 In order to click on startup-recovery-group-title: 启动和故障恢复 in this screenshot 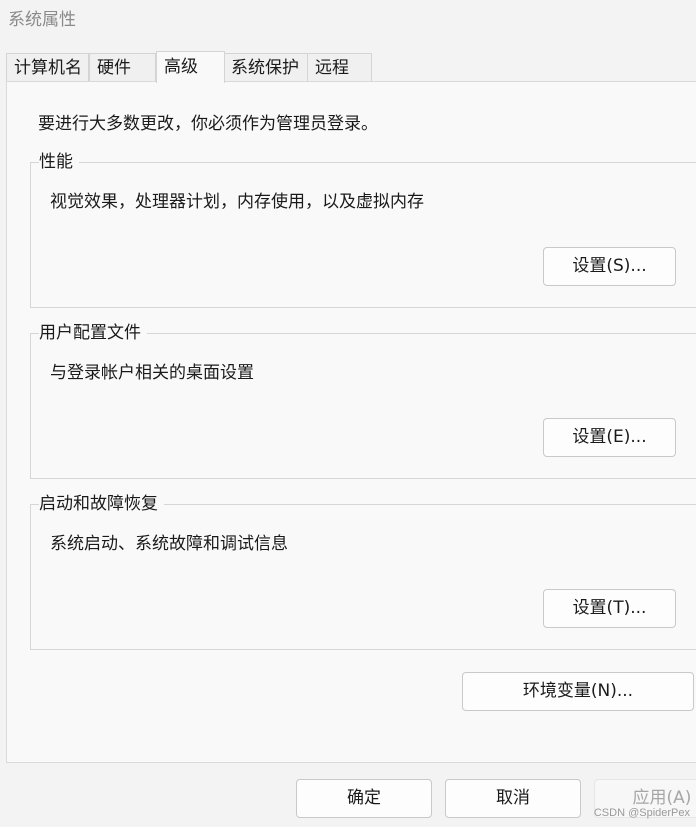, I will do `click(101, 504)`.